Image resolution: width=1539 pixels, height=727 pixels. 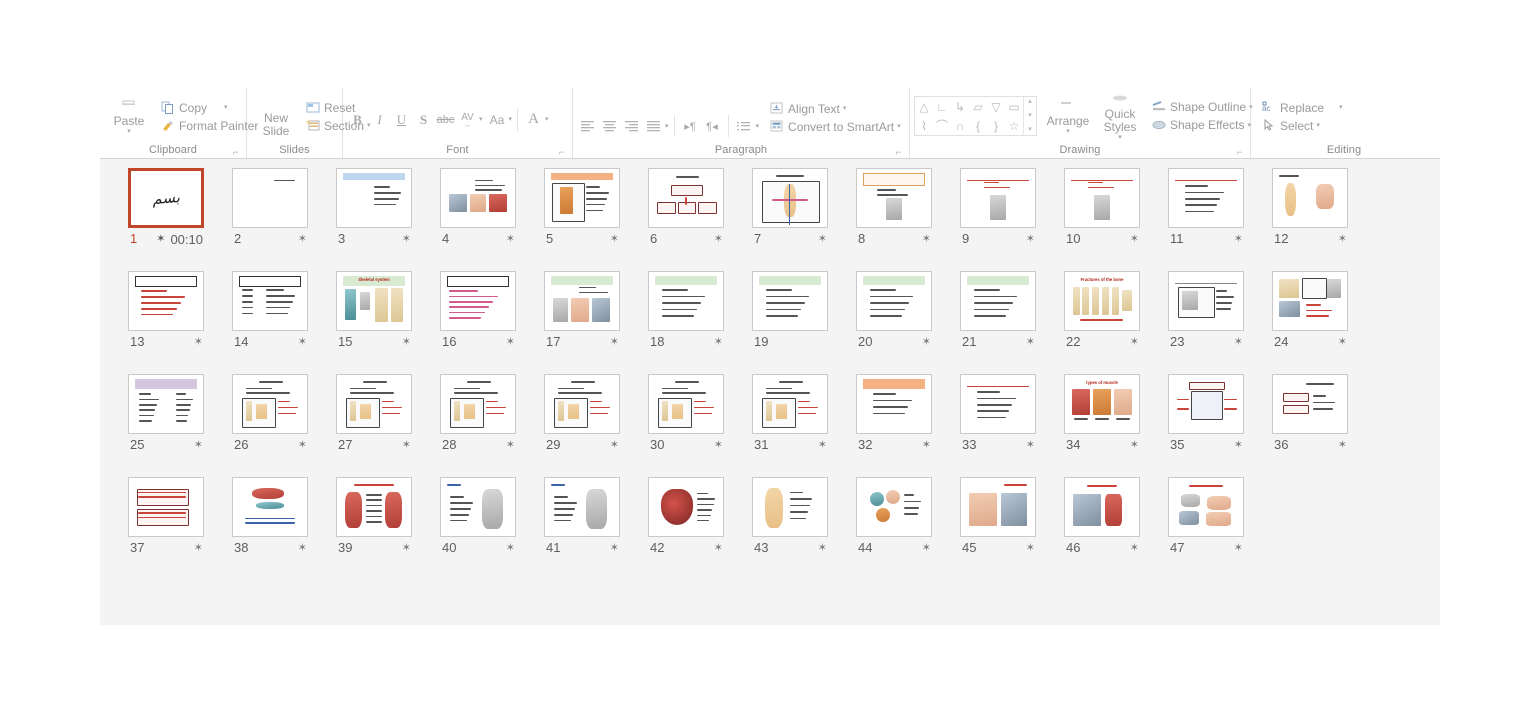 I want to click on slide-thumbnail-40: 40 ✶, so click(x=489, y=528).